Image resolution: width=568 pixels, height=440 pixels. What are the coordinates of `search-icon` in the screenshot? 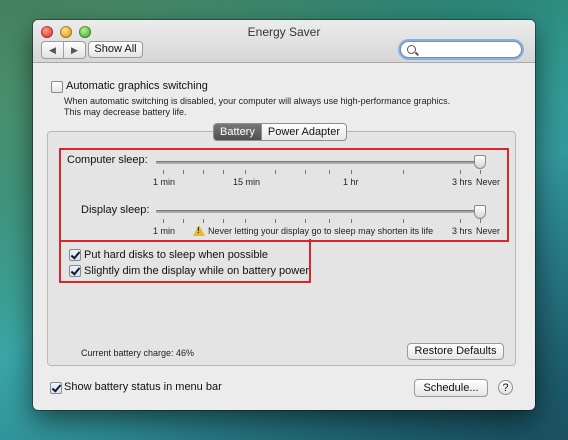 It's located at (411, 49).